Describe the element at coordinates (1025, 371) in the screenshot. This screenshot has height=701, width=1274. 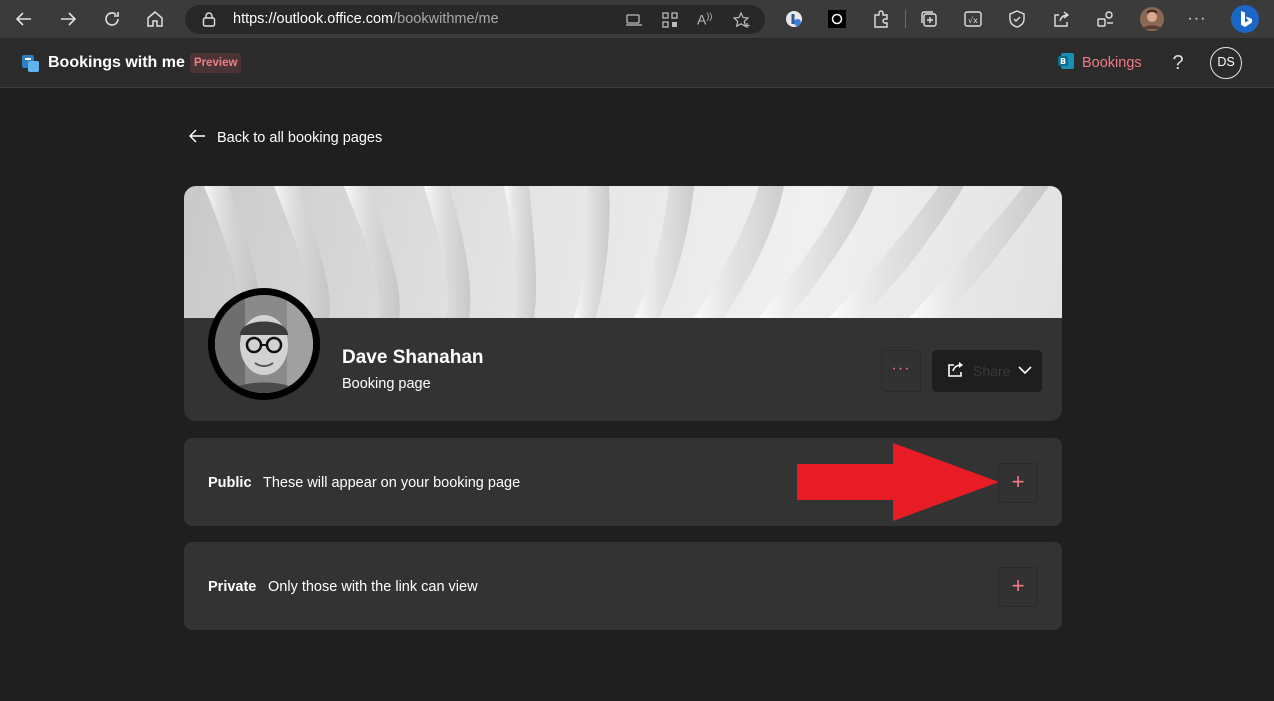
I see `chevron-down-icon` at that location.